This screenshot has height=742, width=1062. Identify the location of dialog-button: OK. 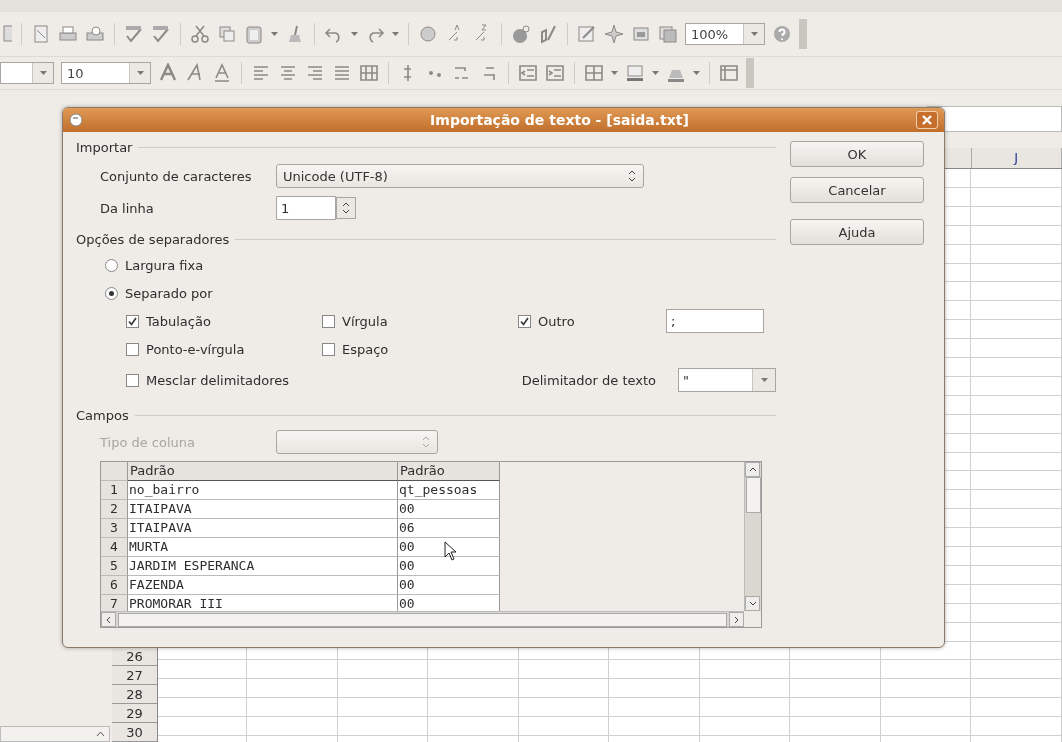
(857, 154).